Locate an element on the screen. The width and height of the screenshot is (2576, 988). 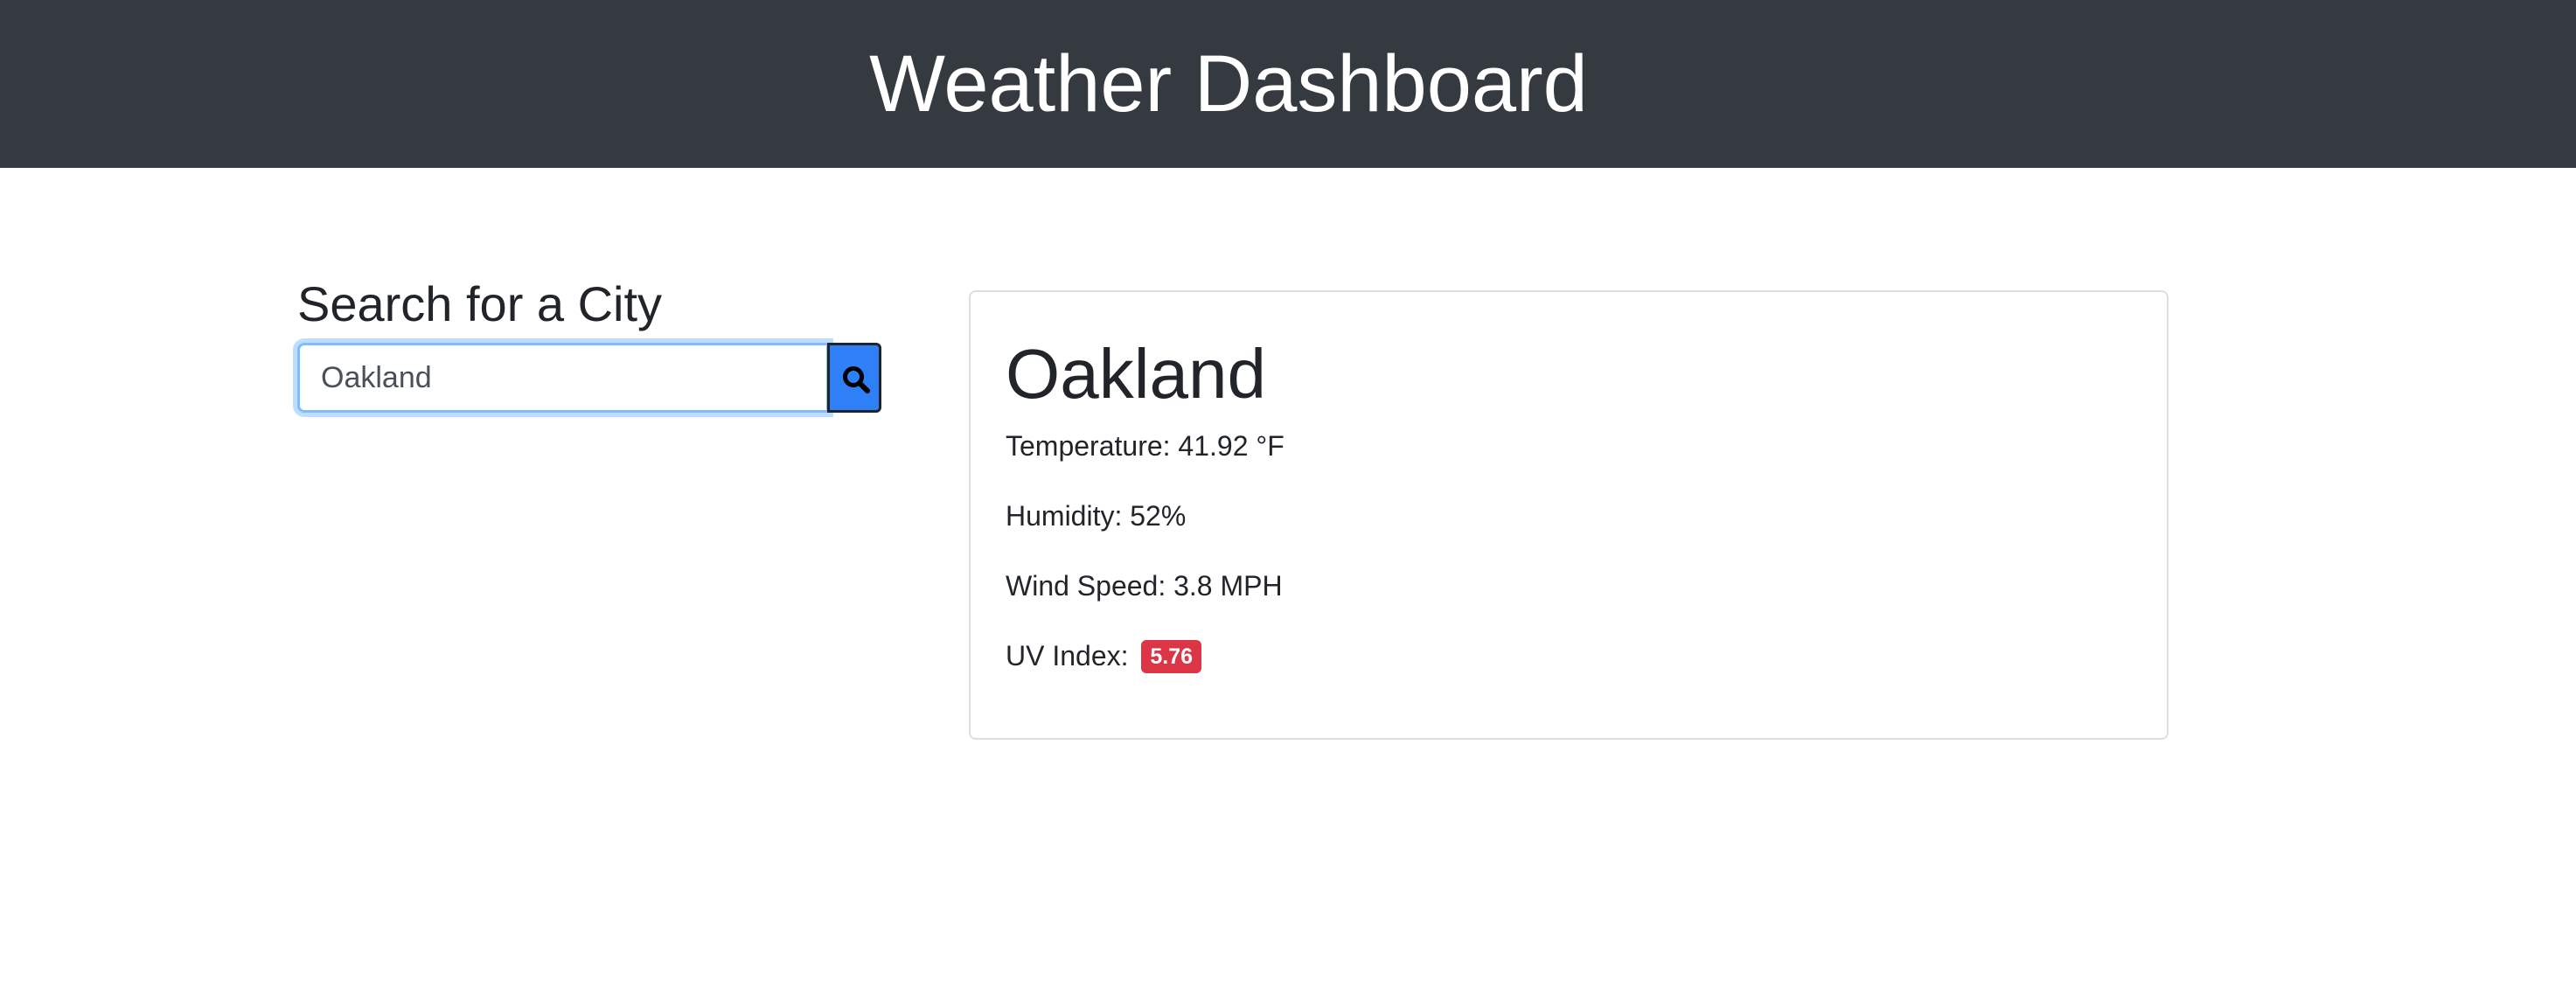
city-name: Oakland is located at coordinates (1136, 374).